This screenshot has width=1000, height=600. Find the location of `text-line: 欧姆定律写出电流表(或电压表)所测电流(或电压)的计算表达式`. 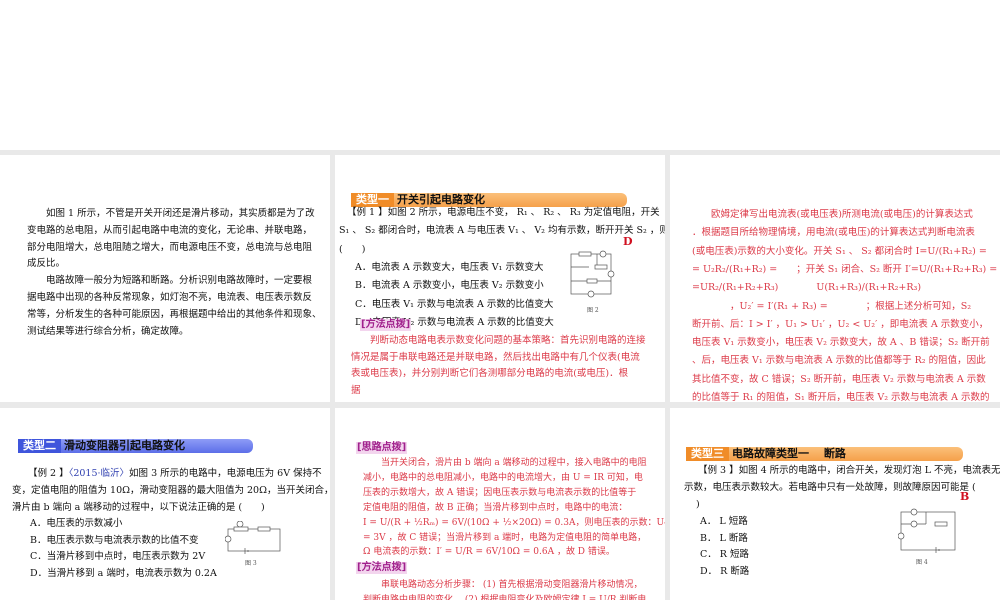

text-line: 欧姆定律写出电流表(或电压表)所测电流(或电压)的计算表达式 is located at coordinates (842, 214).